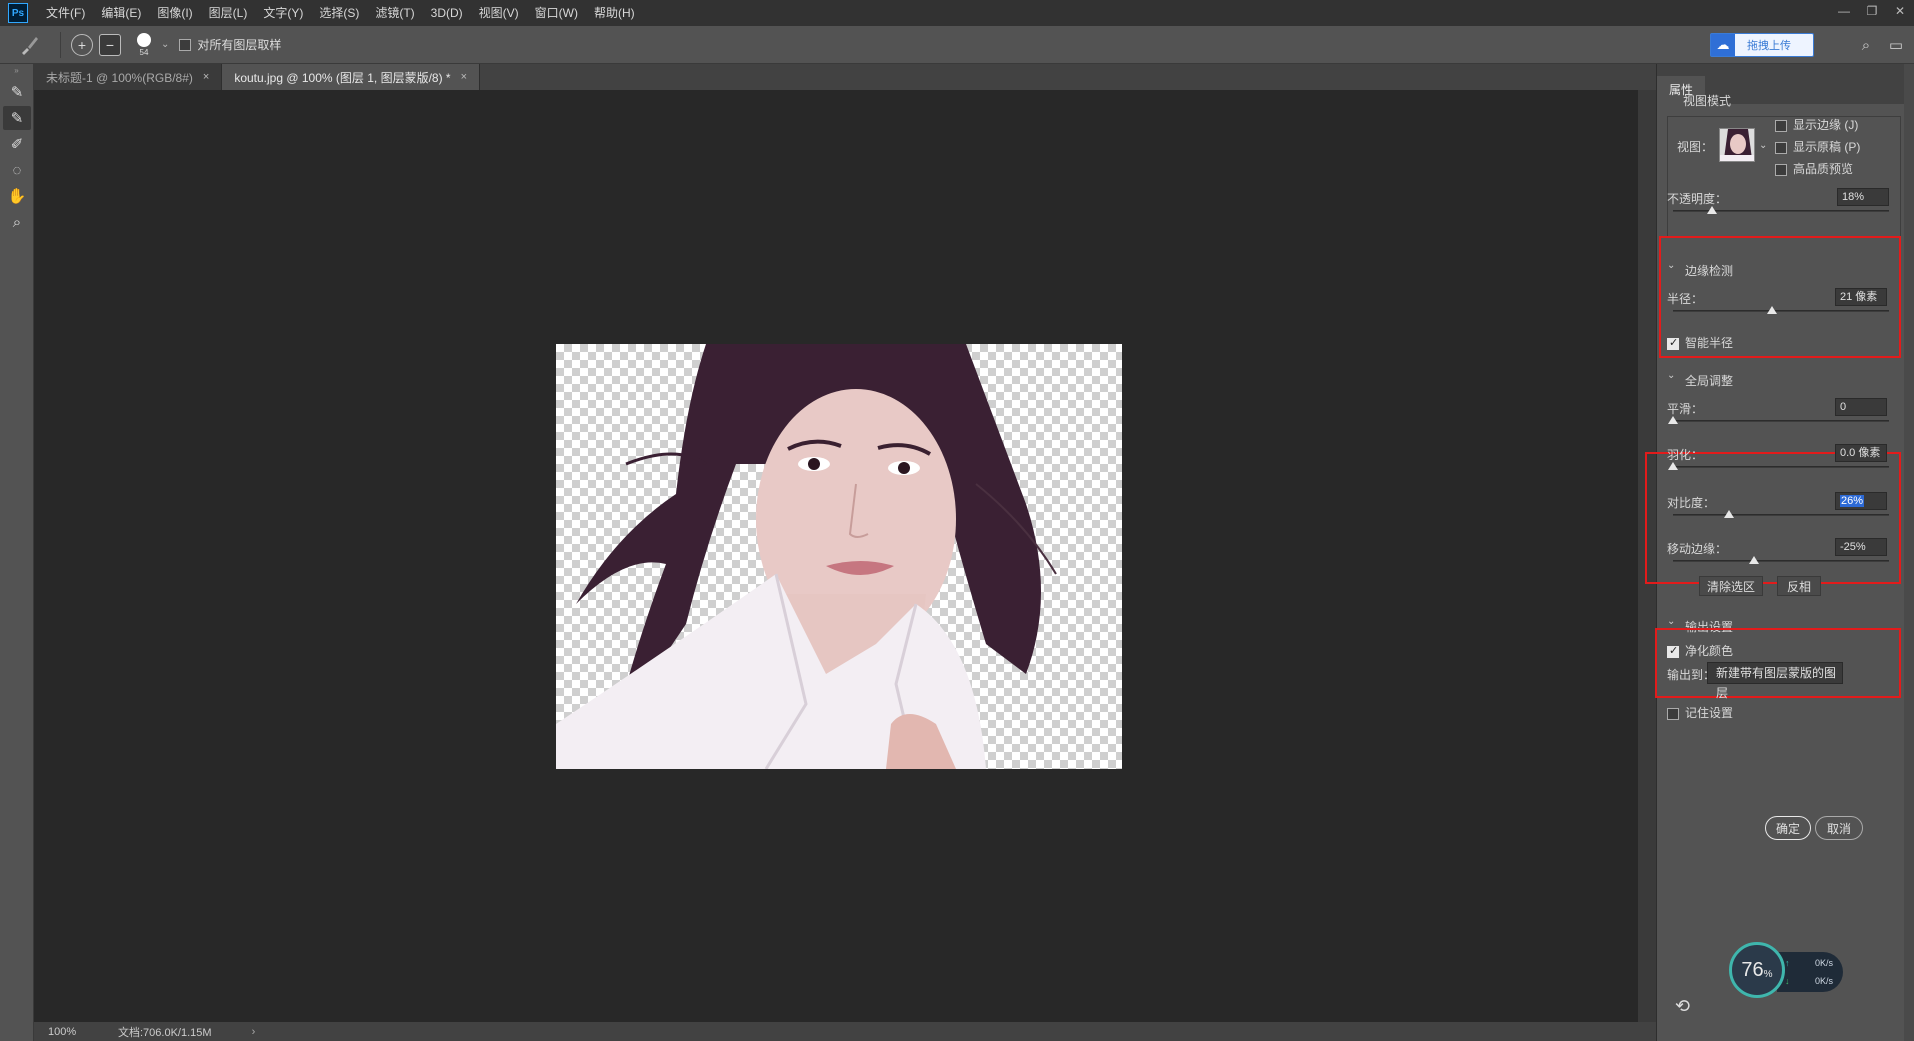 The width and height of the screenshot is (1914, 1041). I want to click on lasso-tool-icon: ◌, so click(17, 170).